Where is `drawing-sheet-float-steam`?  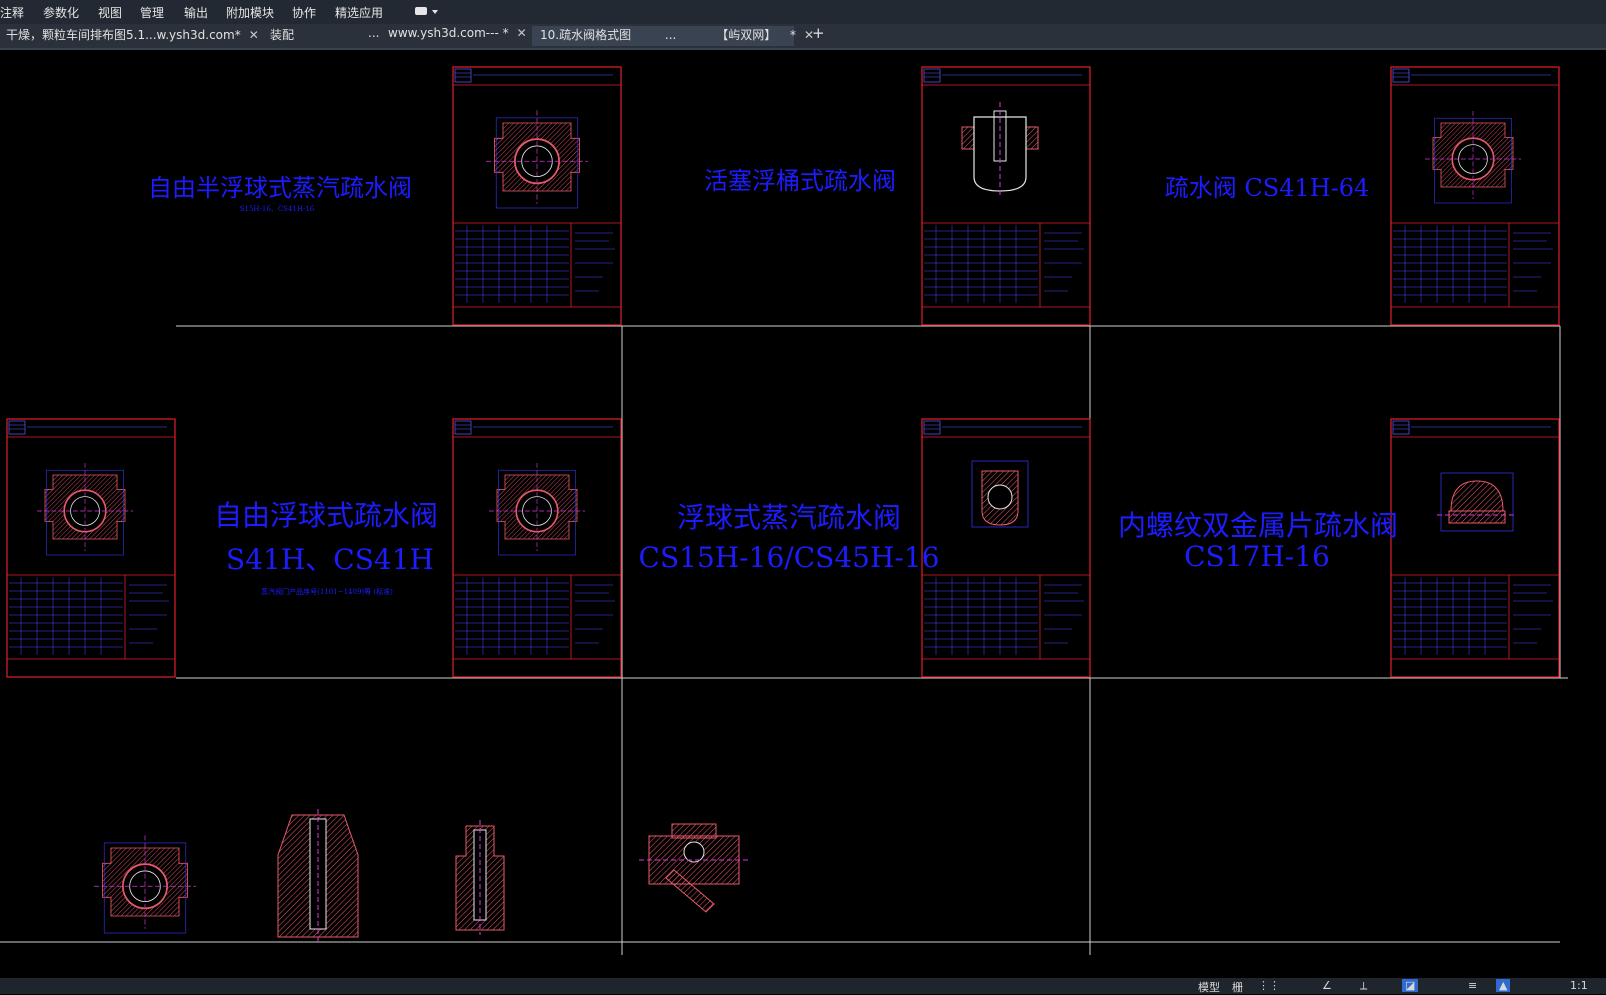 drawing-sheet-float-steam is located at coordinates (1006, 548).